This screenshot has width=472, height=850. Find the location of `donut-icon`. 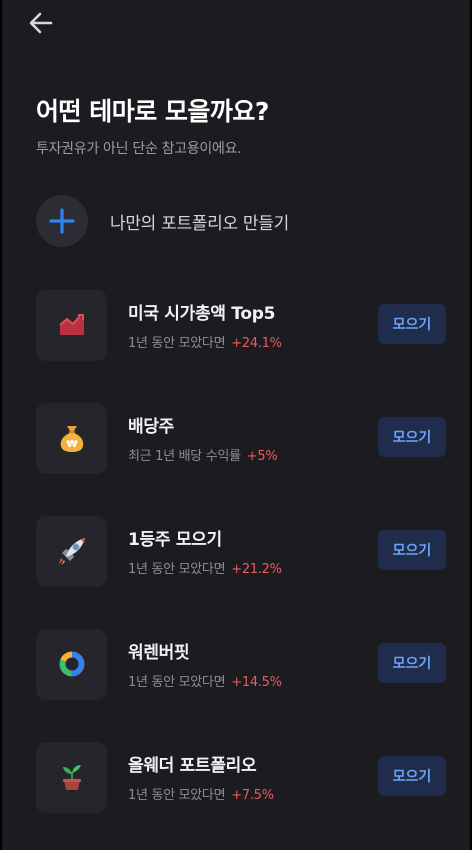

donut-icon is located at coordinates (71, 664).